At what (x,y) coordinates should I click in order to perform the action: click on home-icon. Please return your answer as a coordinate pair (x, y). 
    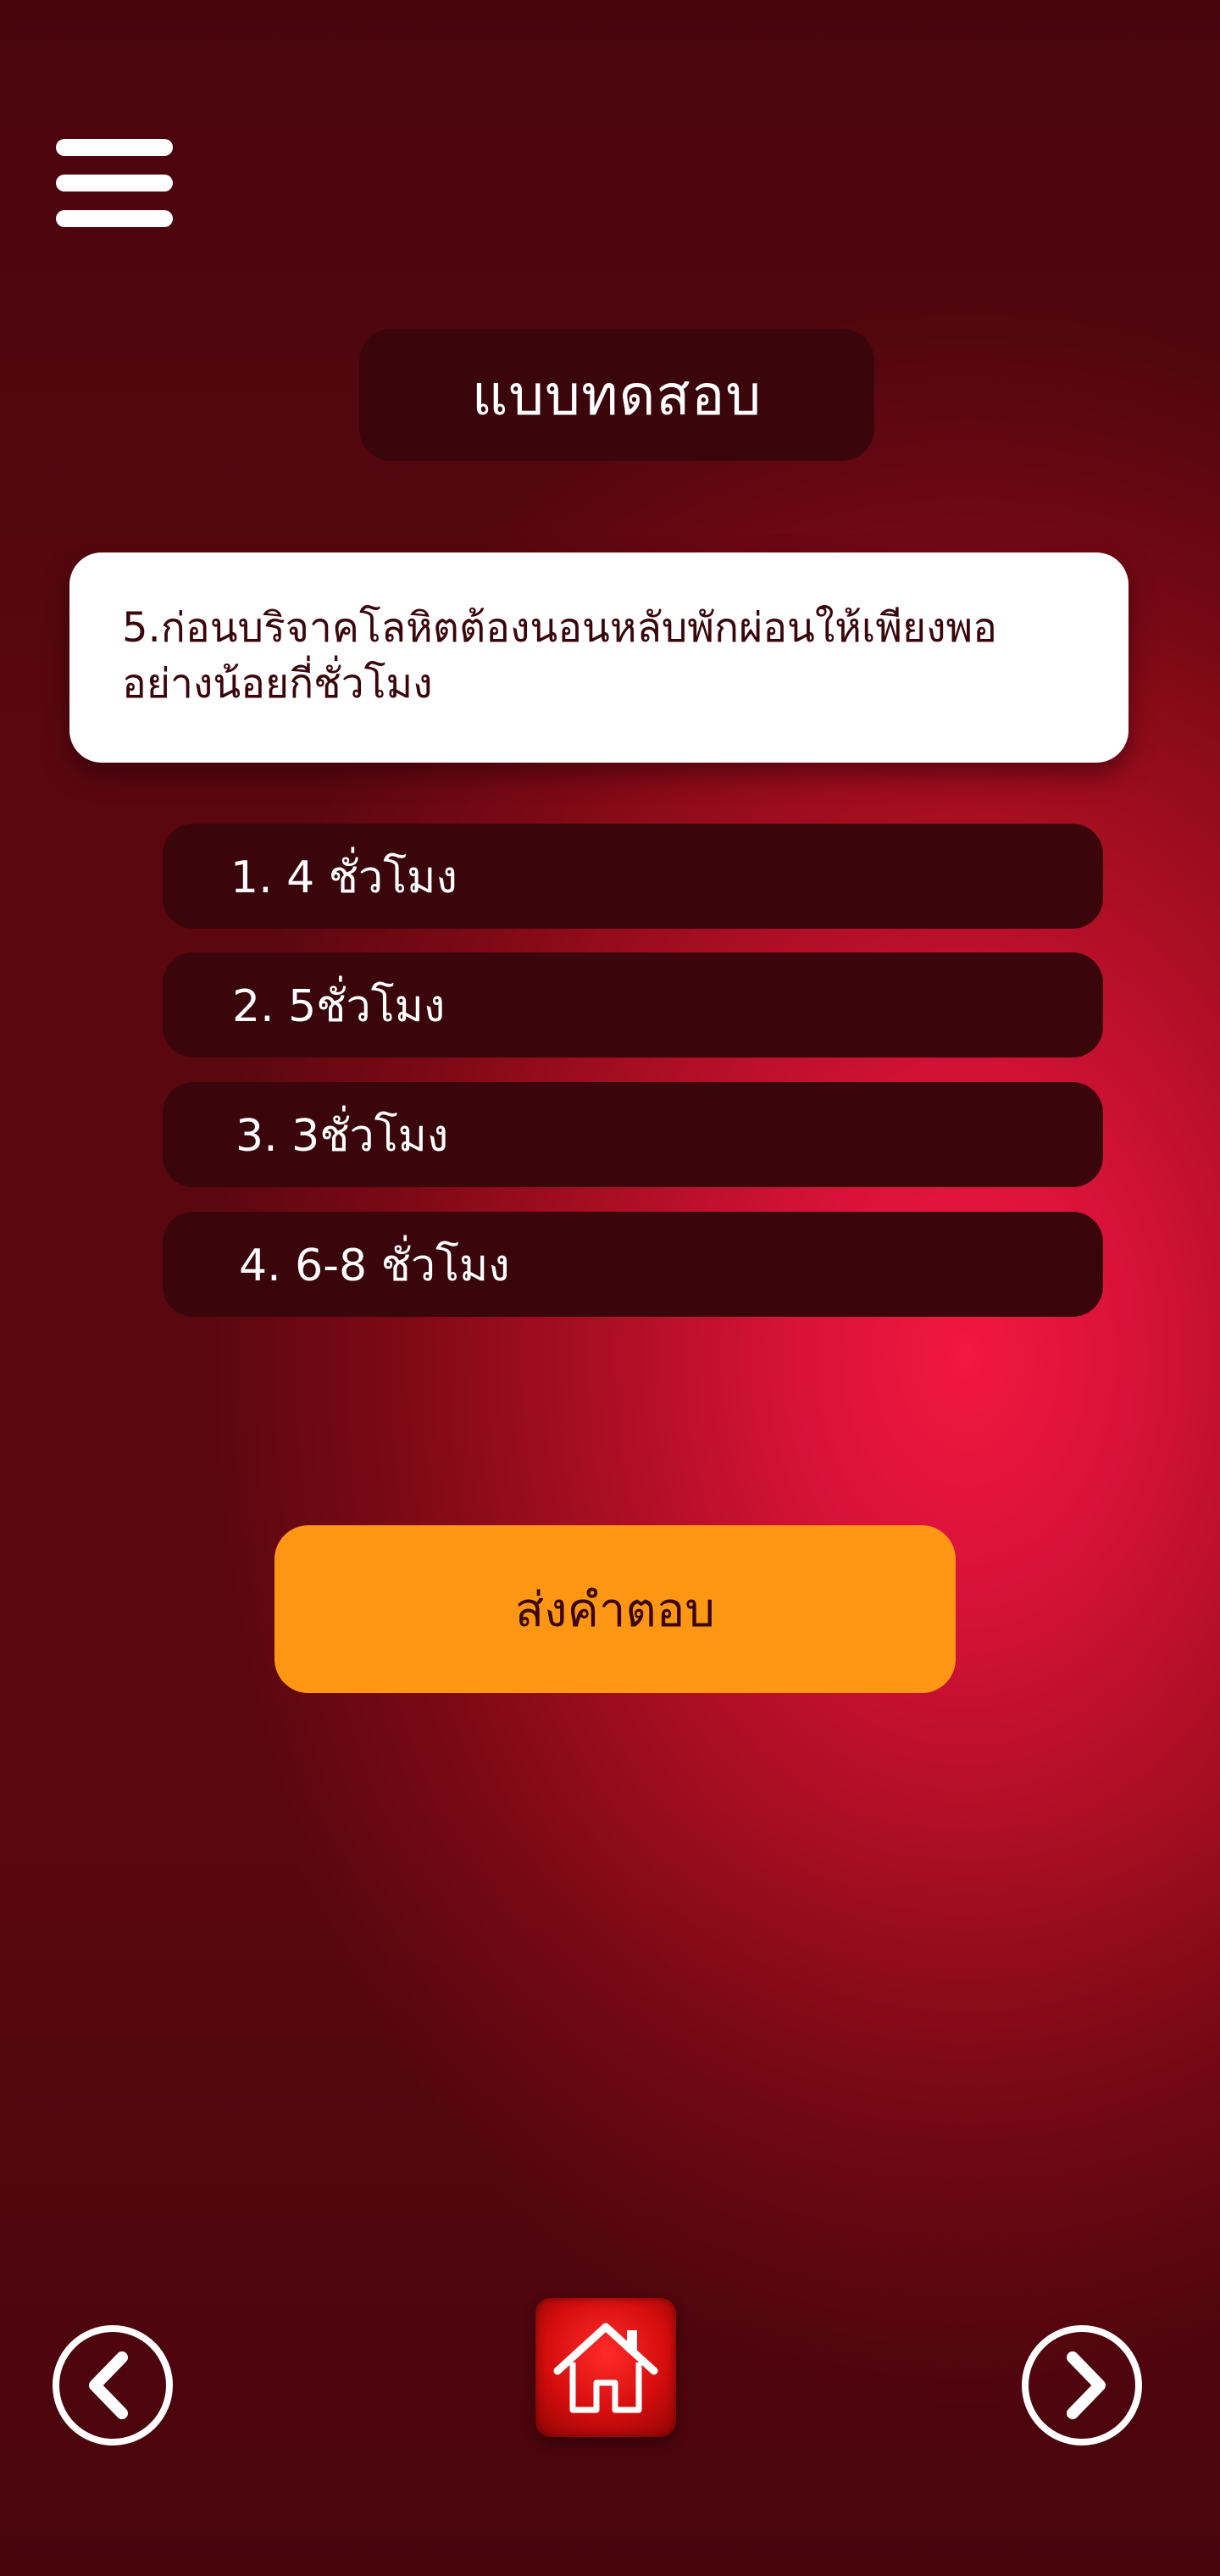
    Looking at the image, I should click on (605, 2368).